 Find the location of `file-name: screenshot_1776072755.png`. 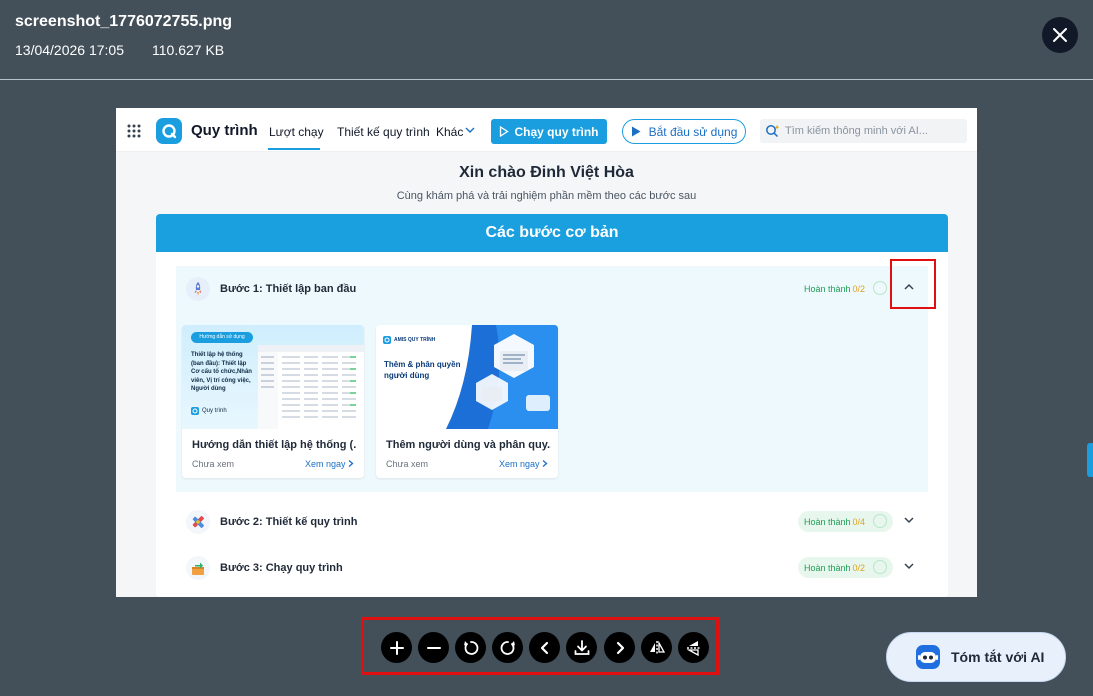

file-name: screenshot_1776072755.png is located at coordinates (124, 21).